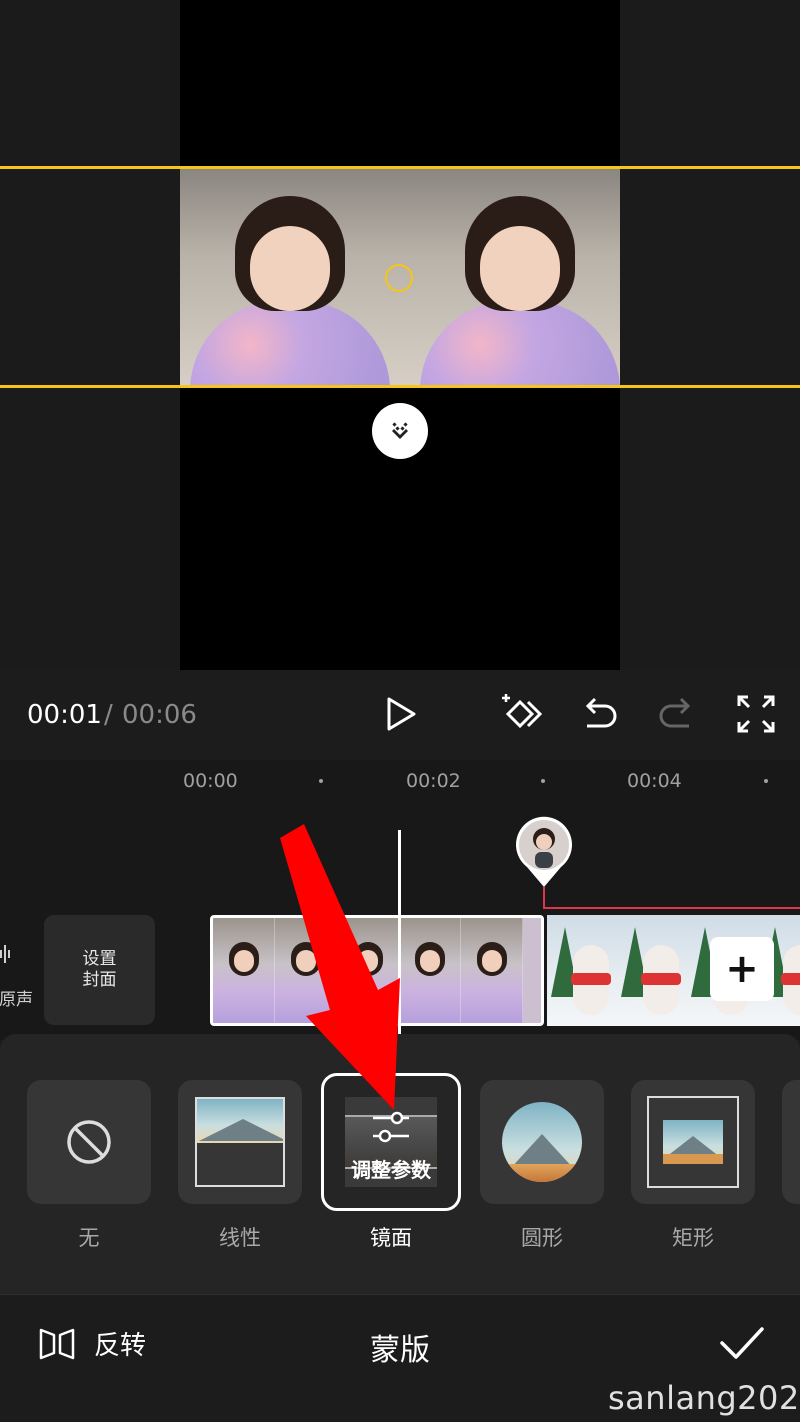  I want to click on linear-mask-icon, so click(240, 1142).